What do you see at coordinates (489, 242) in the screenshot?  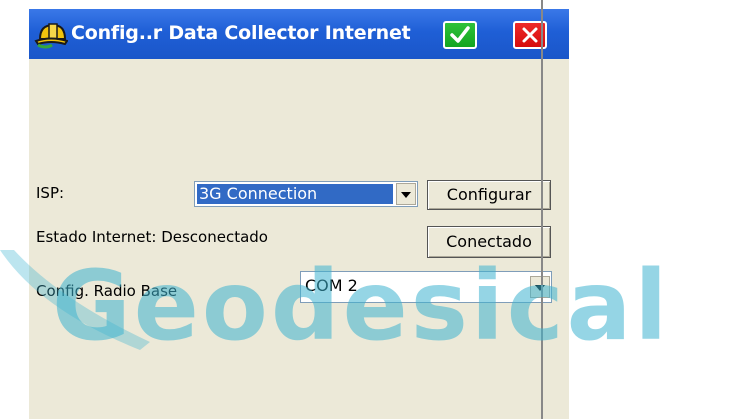 I see `connect-button: Conectado` at bounding box center [489, 242].